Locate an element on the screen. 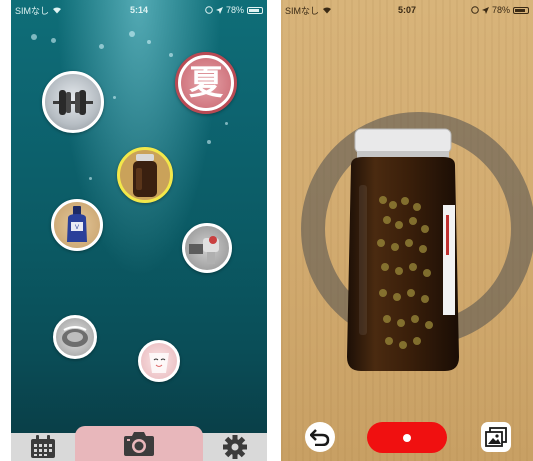  gear-icon is located at coordinates (235, 447).